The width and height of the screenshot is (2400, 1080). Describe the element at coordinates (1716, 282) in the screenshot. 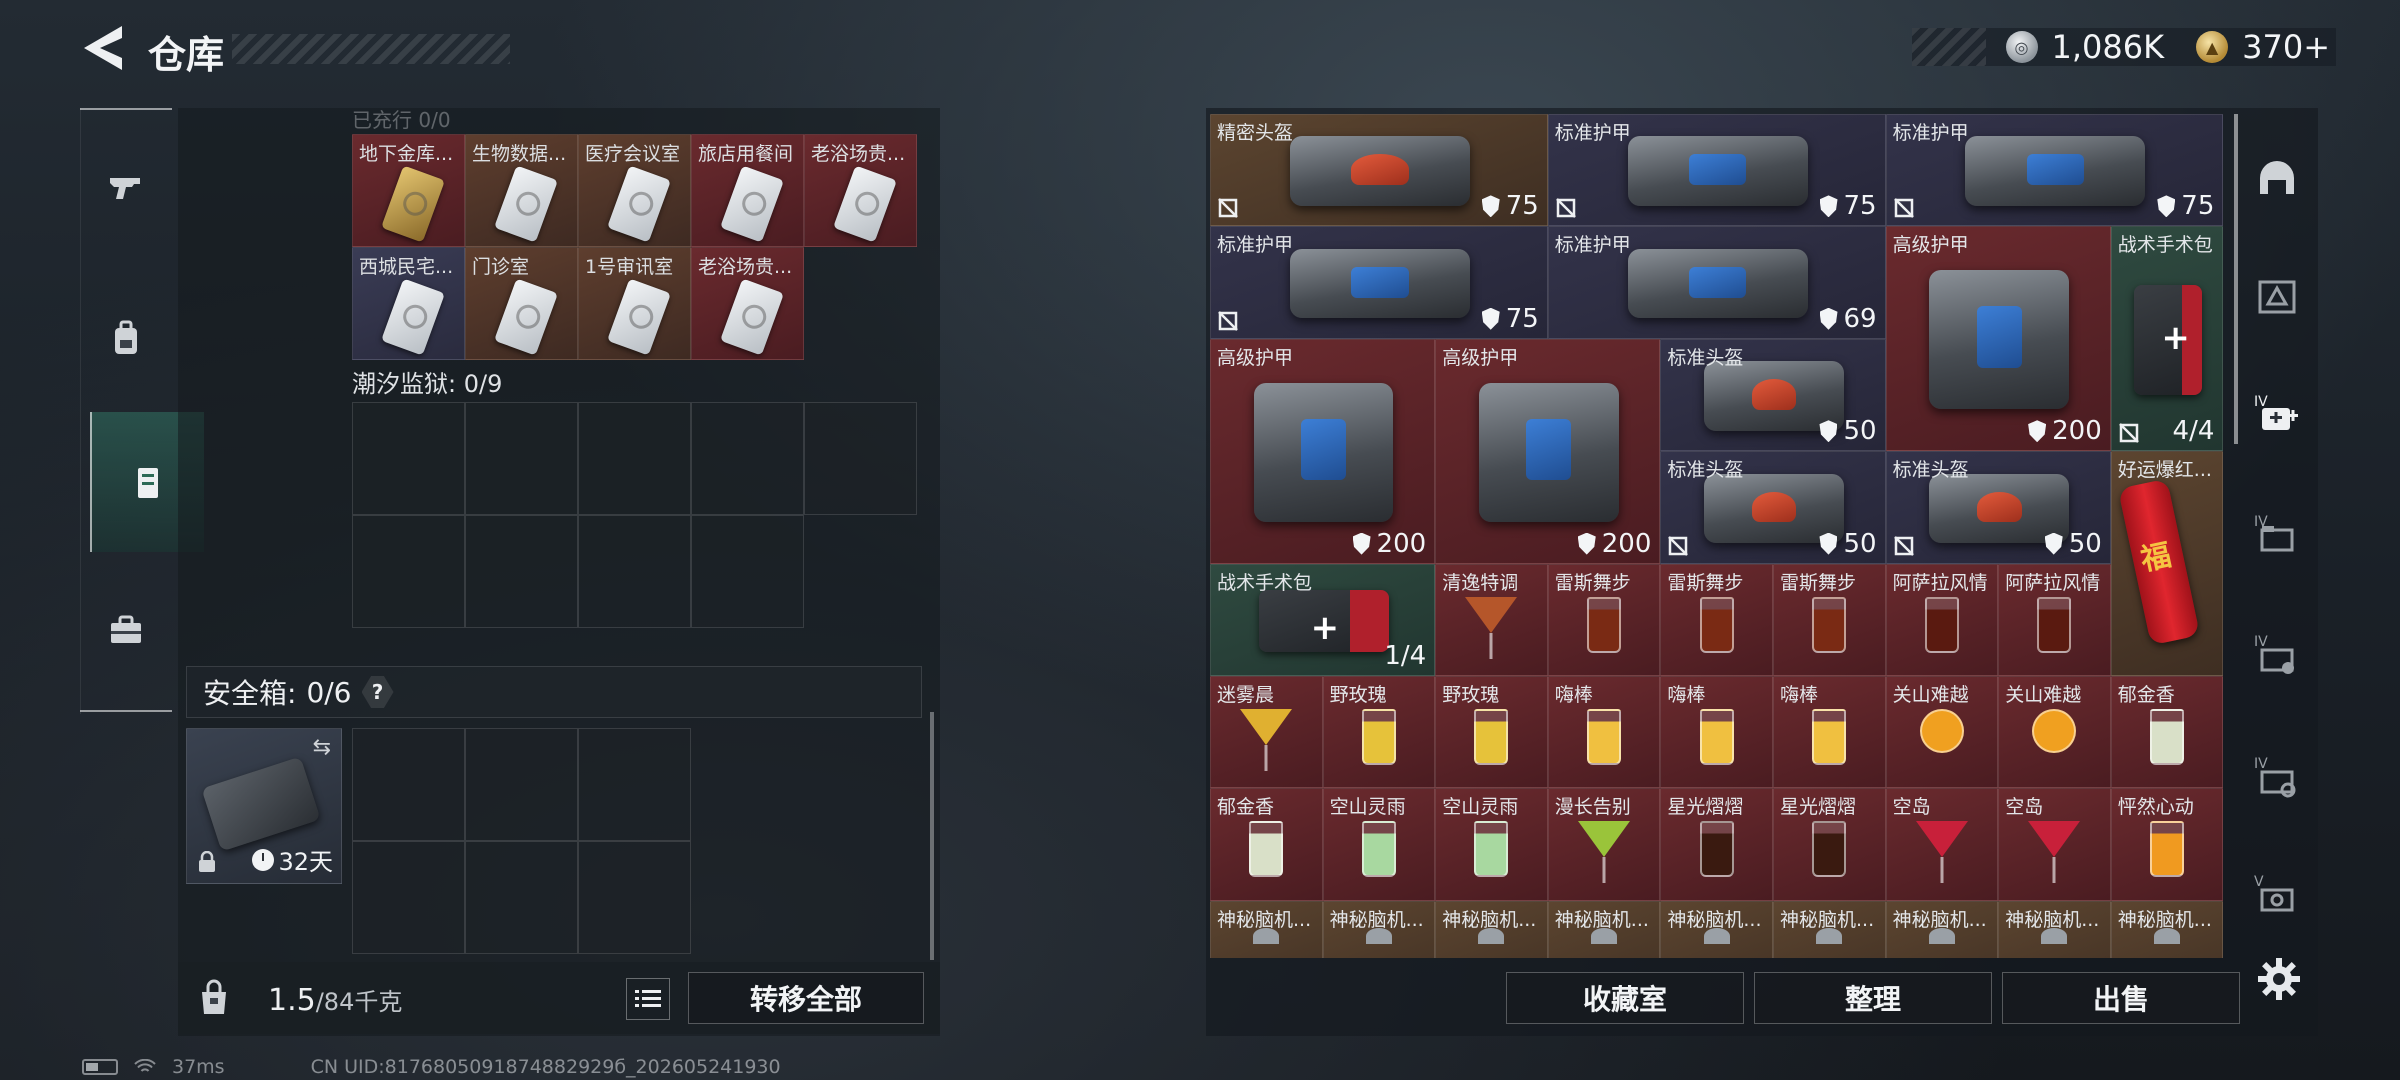

I see `inventory-item: 标准护甲 69` at that location.